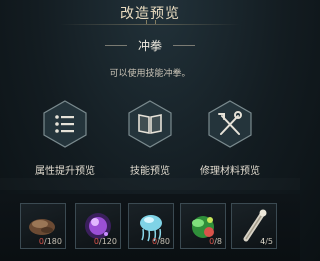  What do you see at coordinates (215, 241) in the screenshot?
I see `material-count: 0/8` at bounding box center [215, 241].